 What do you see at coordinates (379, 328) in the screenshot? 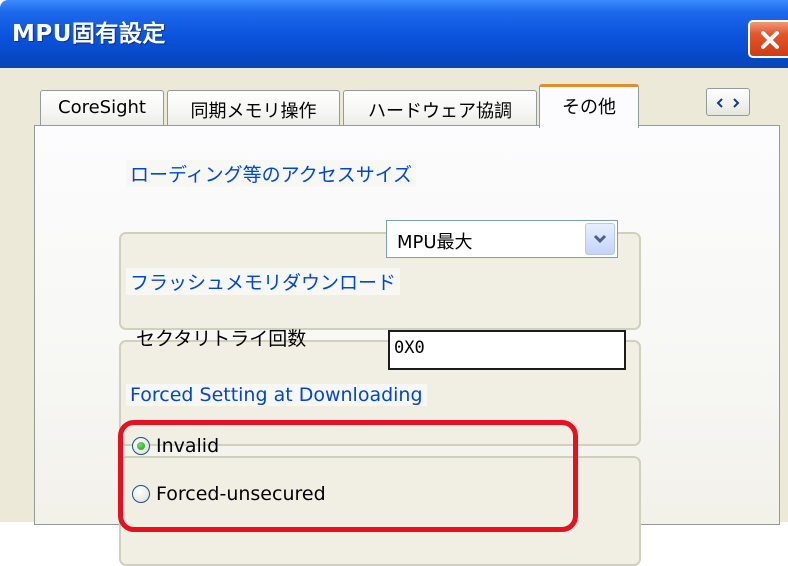
I see `flash-download-content: フラッシュメモリダウンロード セクタリトライ回数 0X0` at bounding box center [379, 328].